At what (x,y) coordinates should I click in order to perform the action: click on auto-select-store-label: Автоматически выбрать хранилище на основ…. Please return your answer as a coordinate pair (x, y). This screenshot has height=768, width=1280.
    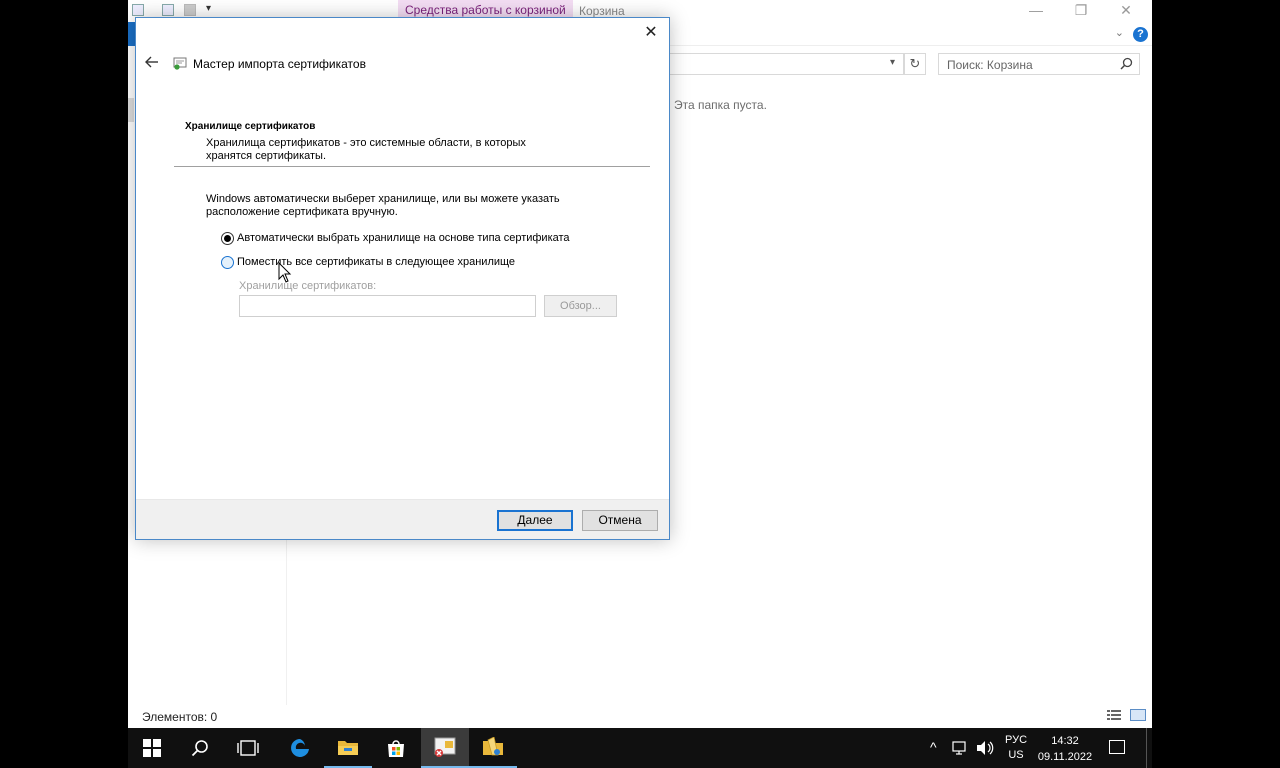
    Looking at the image, I should click on (403, 238).